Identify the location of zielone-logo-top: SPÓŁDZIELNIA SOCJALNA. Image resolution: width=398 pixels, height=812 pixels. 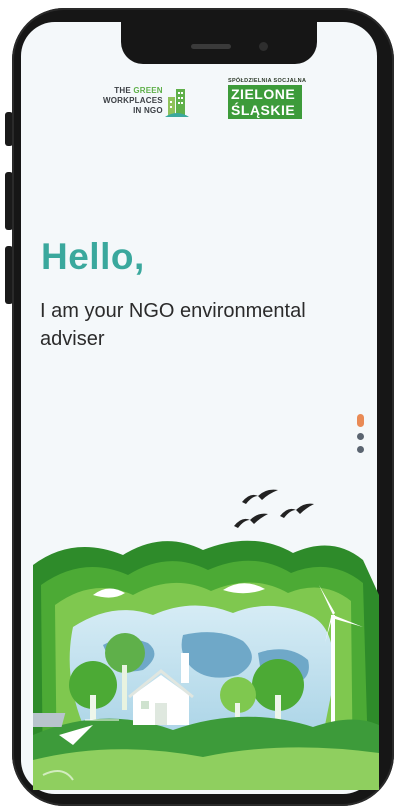
(267, 81).